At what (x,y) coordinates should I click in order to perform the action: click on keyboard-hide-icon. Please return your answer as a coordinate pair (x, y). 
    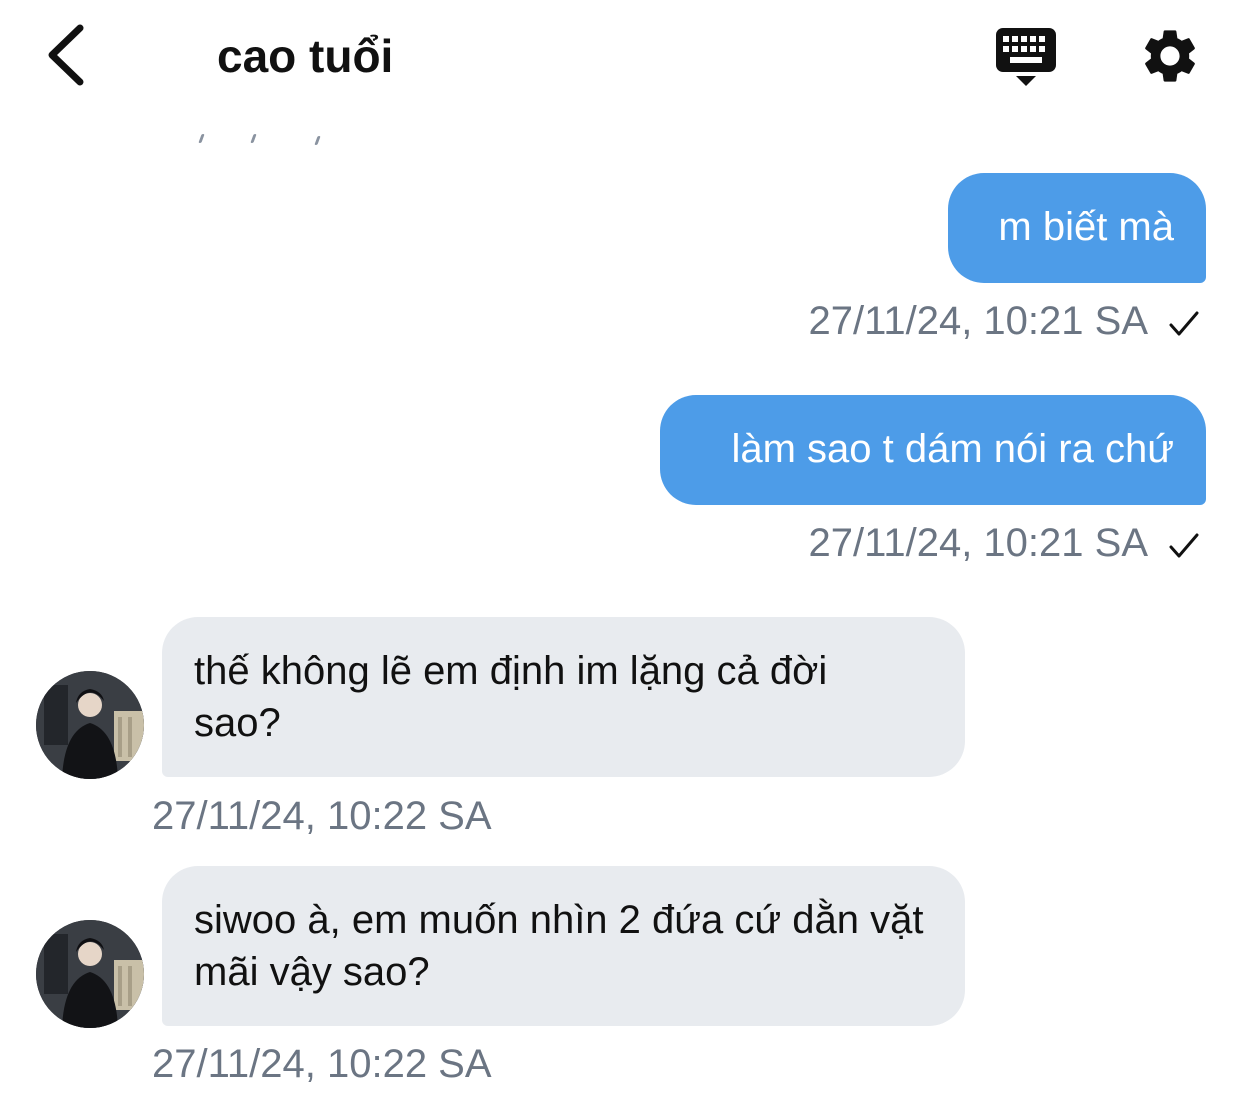
    Looking at the image, I should click on (1026, 57).